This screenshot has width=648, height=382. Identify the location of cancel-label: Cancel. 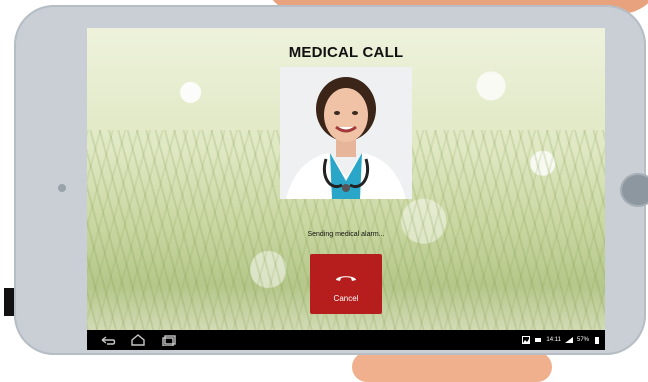
(346, 298).